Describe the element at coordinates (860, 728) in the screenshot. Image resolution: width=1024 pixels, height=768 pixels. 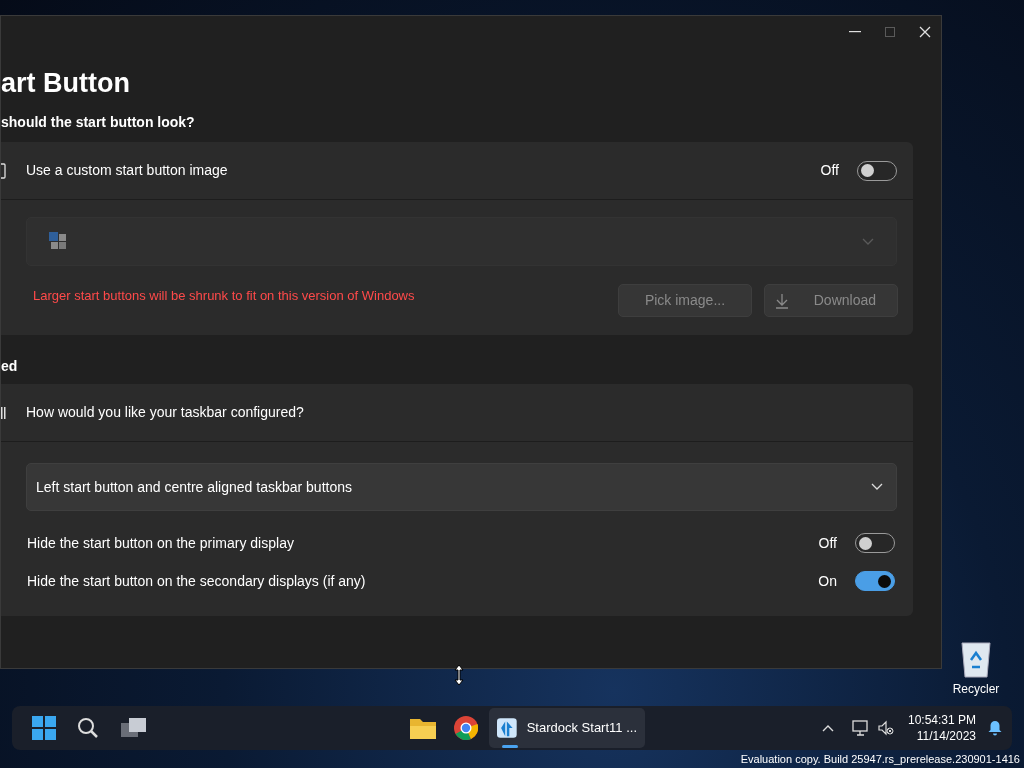
I see `network-icon` at that location.